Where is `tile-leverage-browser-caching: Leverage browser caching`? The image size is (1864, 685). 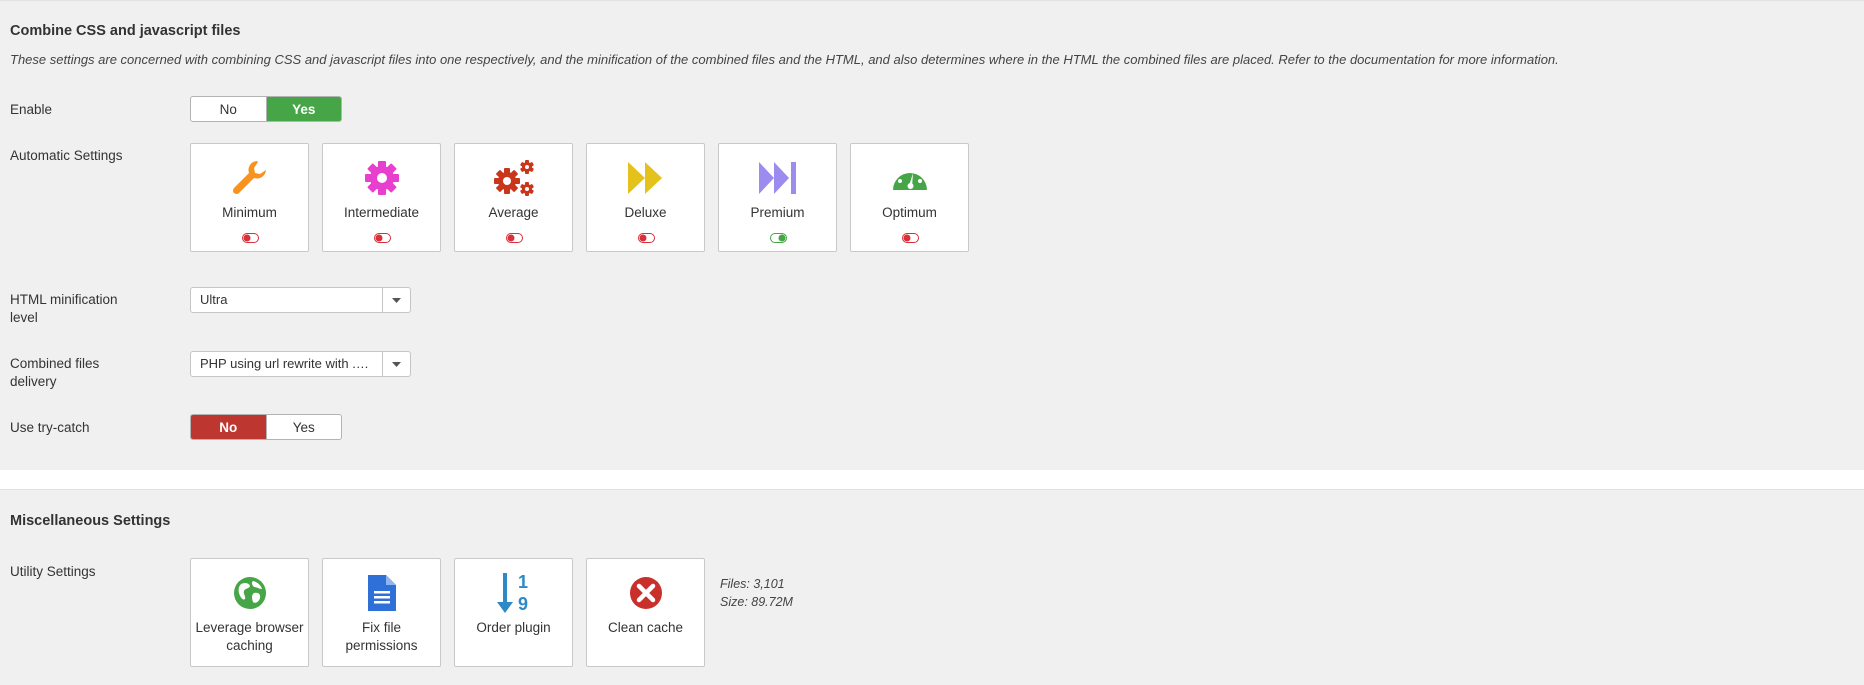 tile-leverage-browser-caching: Leverage browser caching is located at coordinates (249, 612).